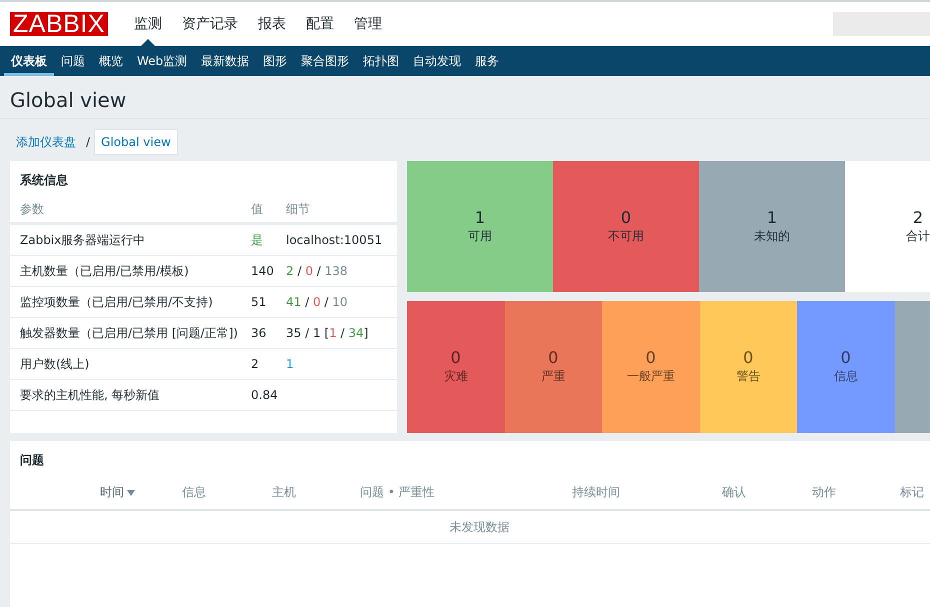 The image size is (930, 607). I want to click on logo: ZABBIX, so click(59, 24).